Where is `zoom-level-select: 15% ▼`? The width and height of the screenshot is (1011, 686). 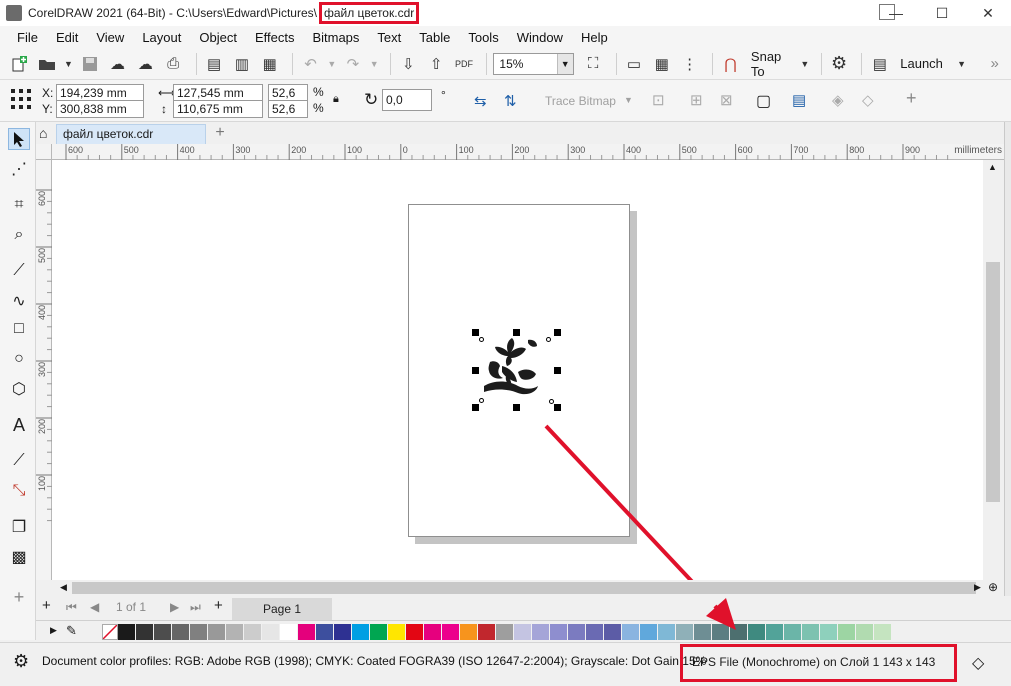
zoom-level-select: 15% ▼ is located at coordinates (533, 63).